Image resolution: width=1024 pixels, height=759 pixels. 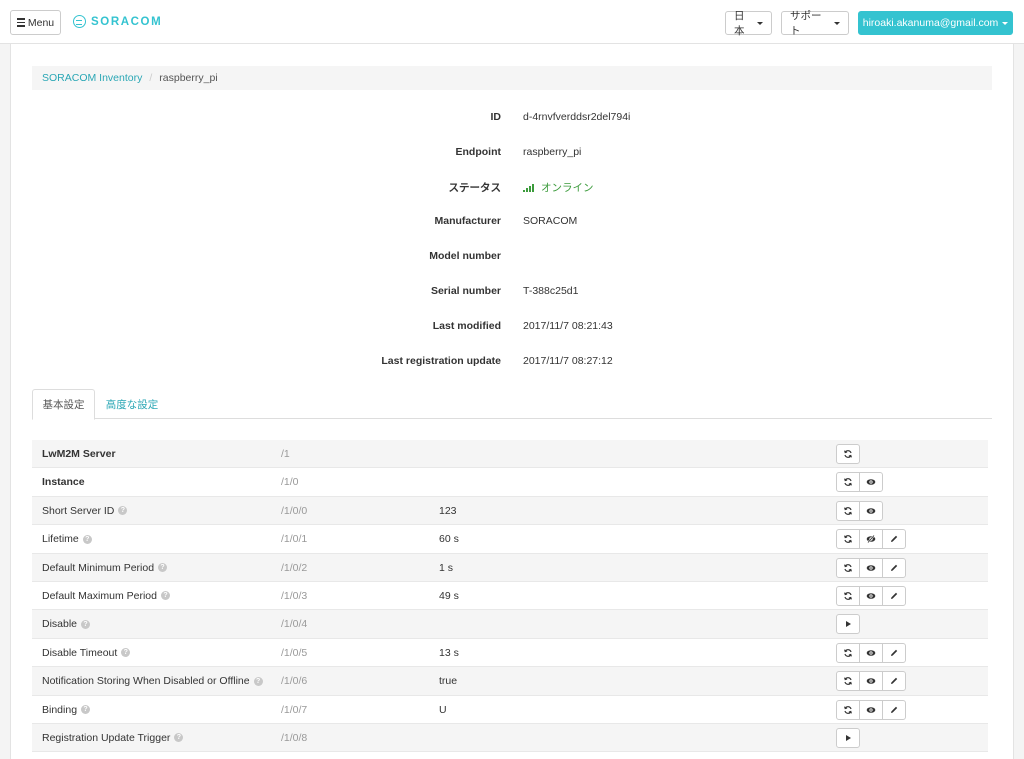 I want to click on play-icon, so click(x=848, y=738).